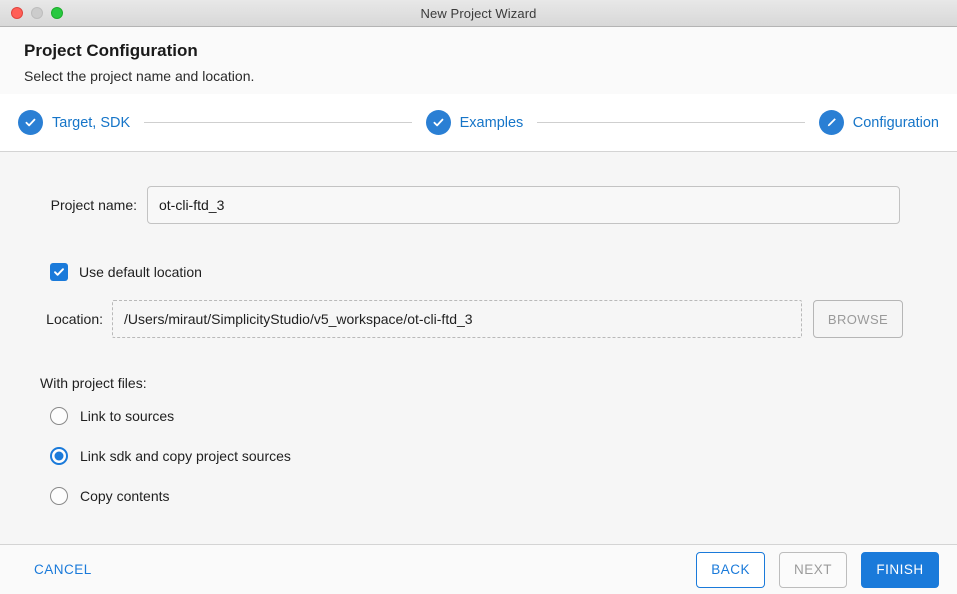  Describe the element at coordinates (139, 76) in the screenshot. I see `page-subtitle: Select the project name and location.` at that location.